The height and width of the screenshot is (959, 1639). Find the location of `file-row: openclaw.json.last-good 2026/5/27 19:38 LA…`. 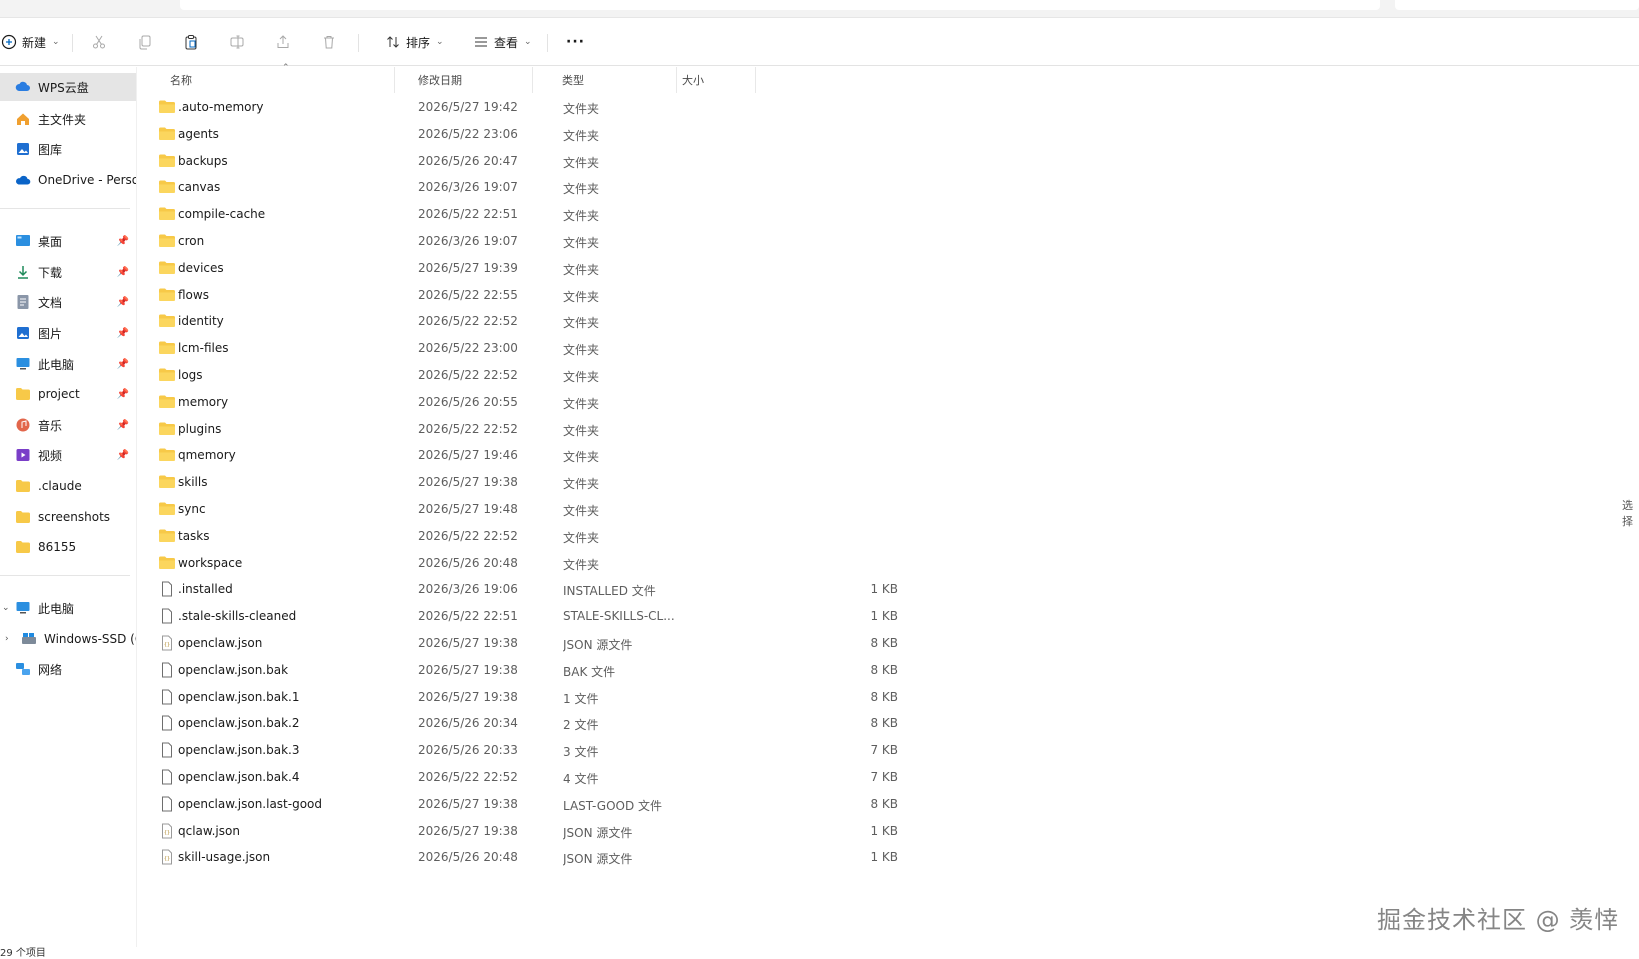

file-row: openclaw.json.last-good 2026/5/27 19:38 LA… is located at coordinates (528, 805).